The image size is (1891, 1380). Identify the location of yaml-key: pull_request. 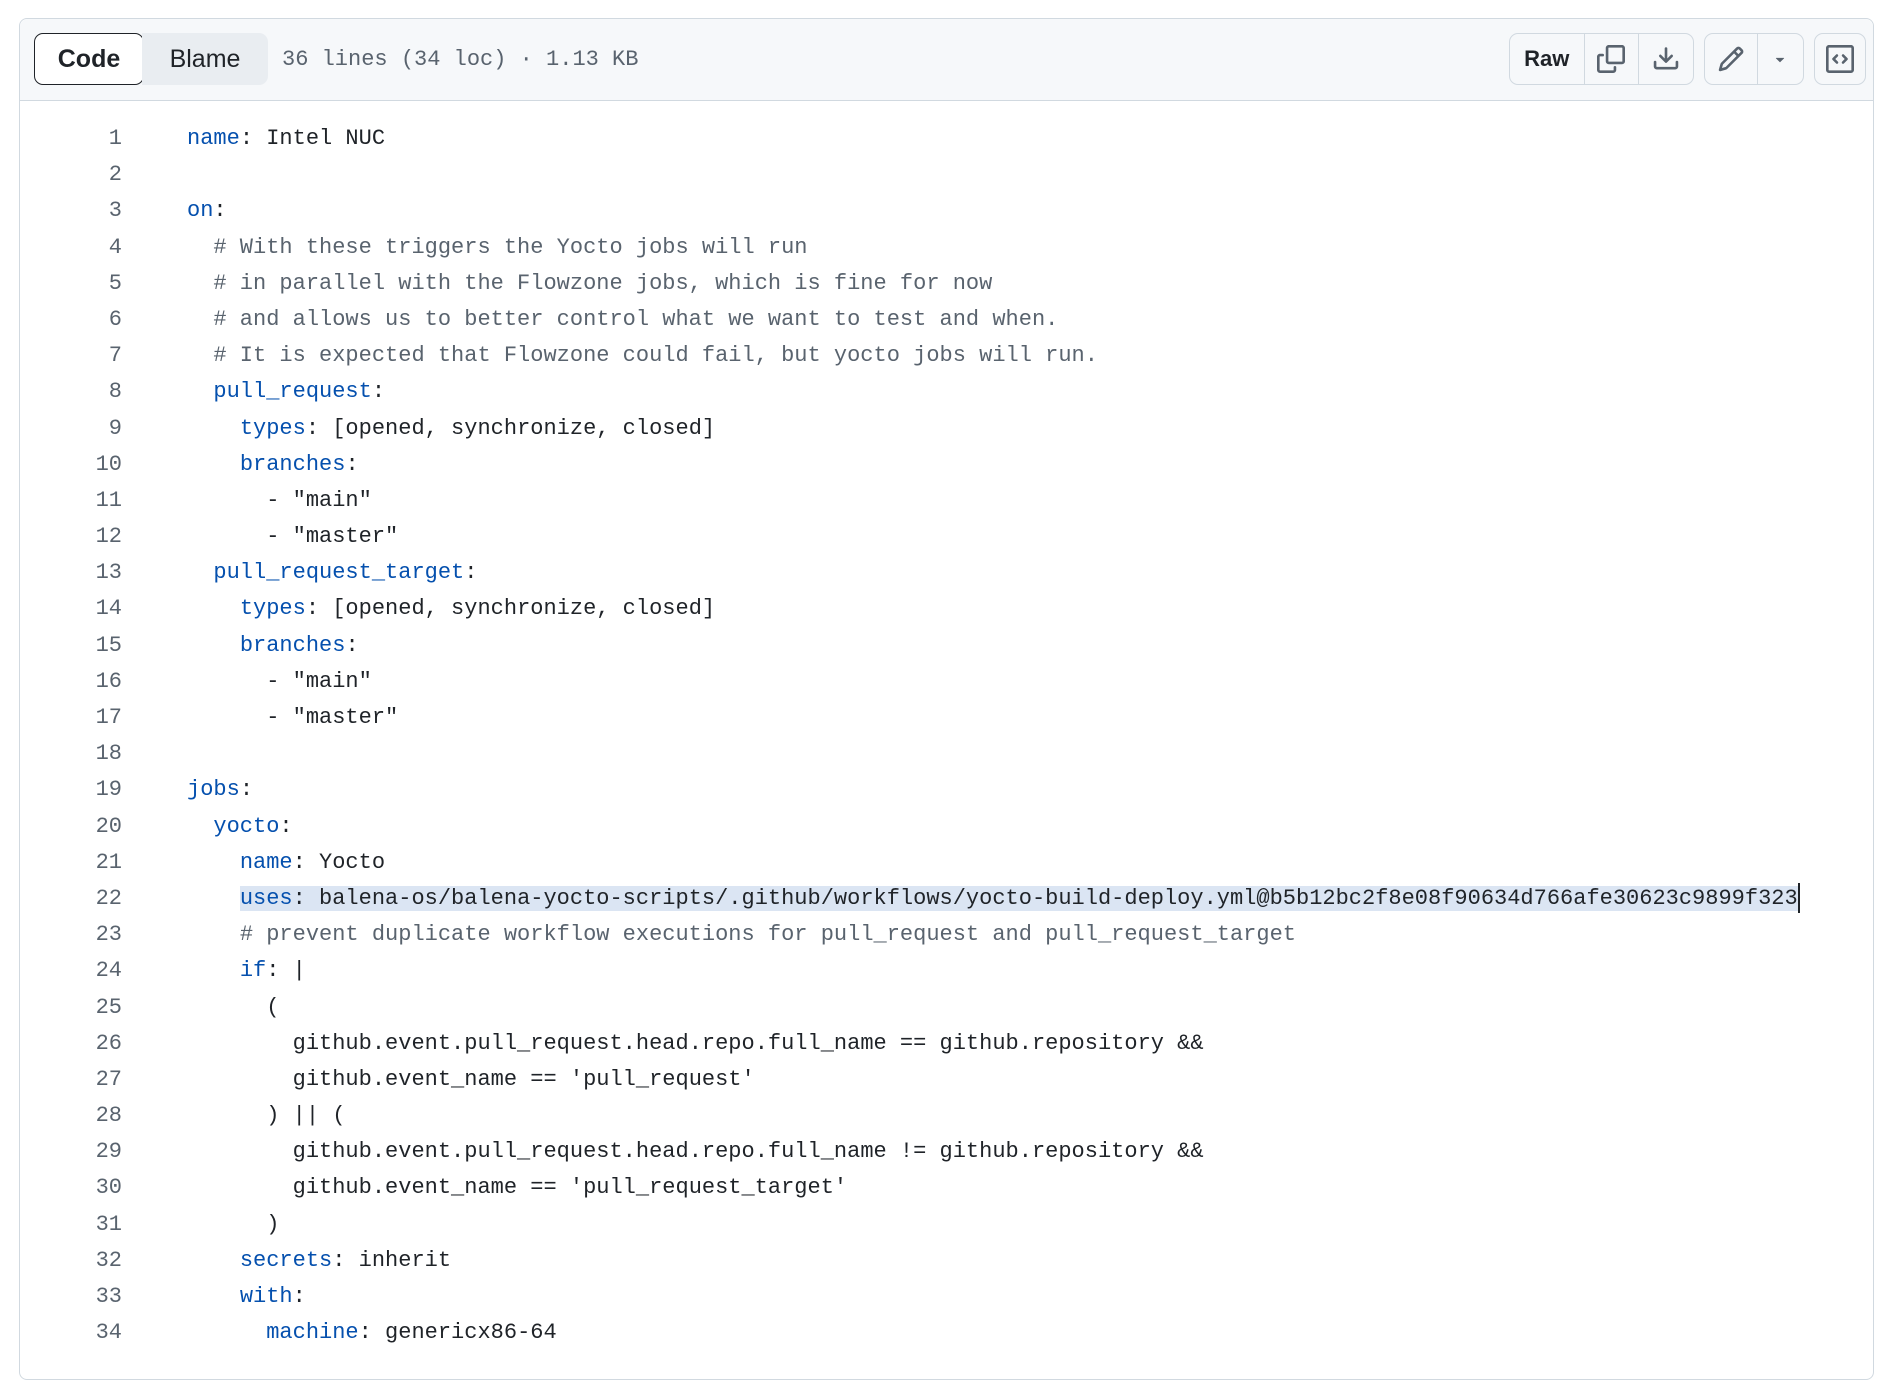
(292, 392).